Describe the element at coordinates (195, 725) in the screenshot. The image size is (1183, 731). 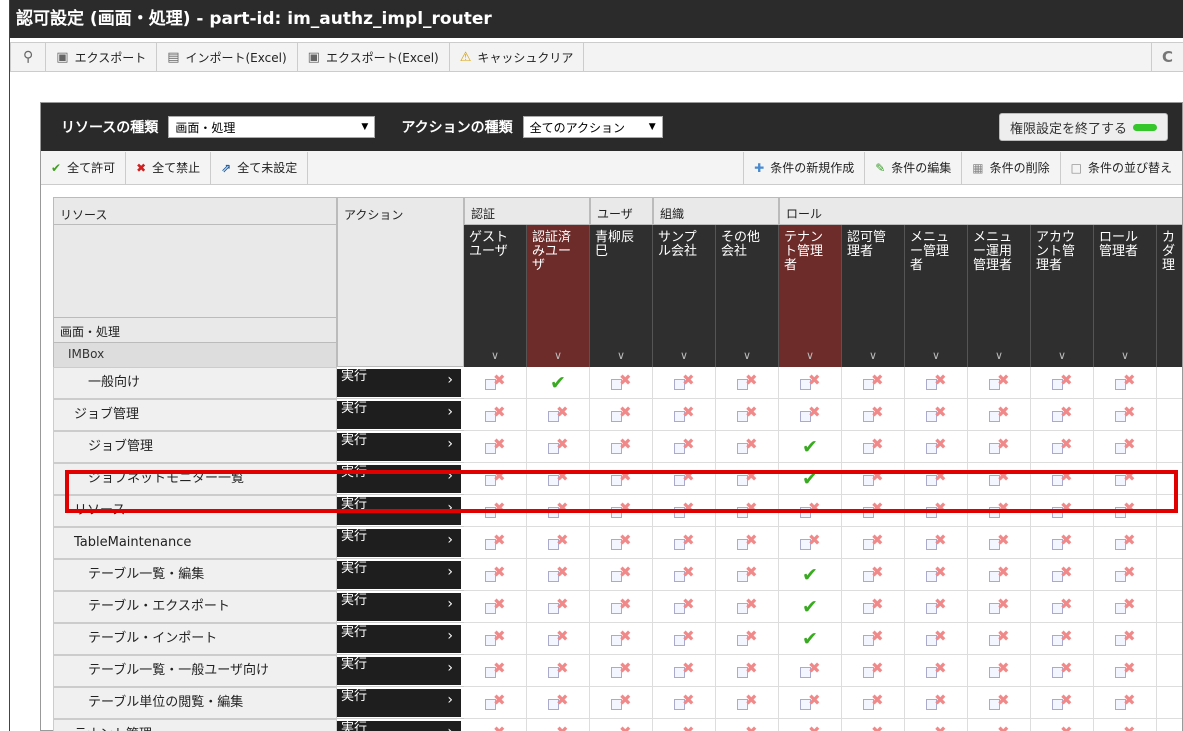
I see `resource-name: テナント管理` at that location.